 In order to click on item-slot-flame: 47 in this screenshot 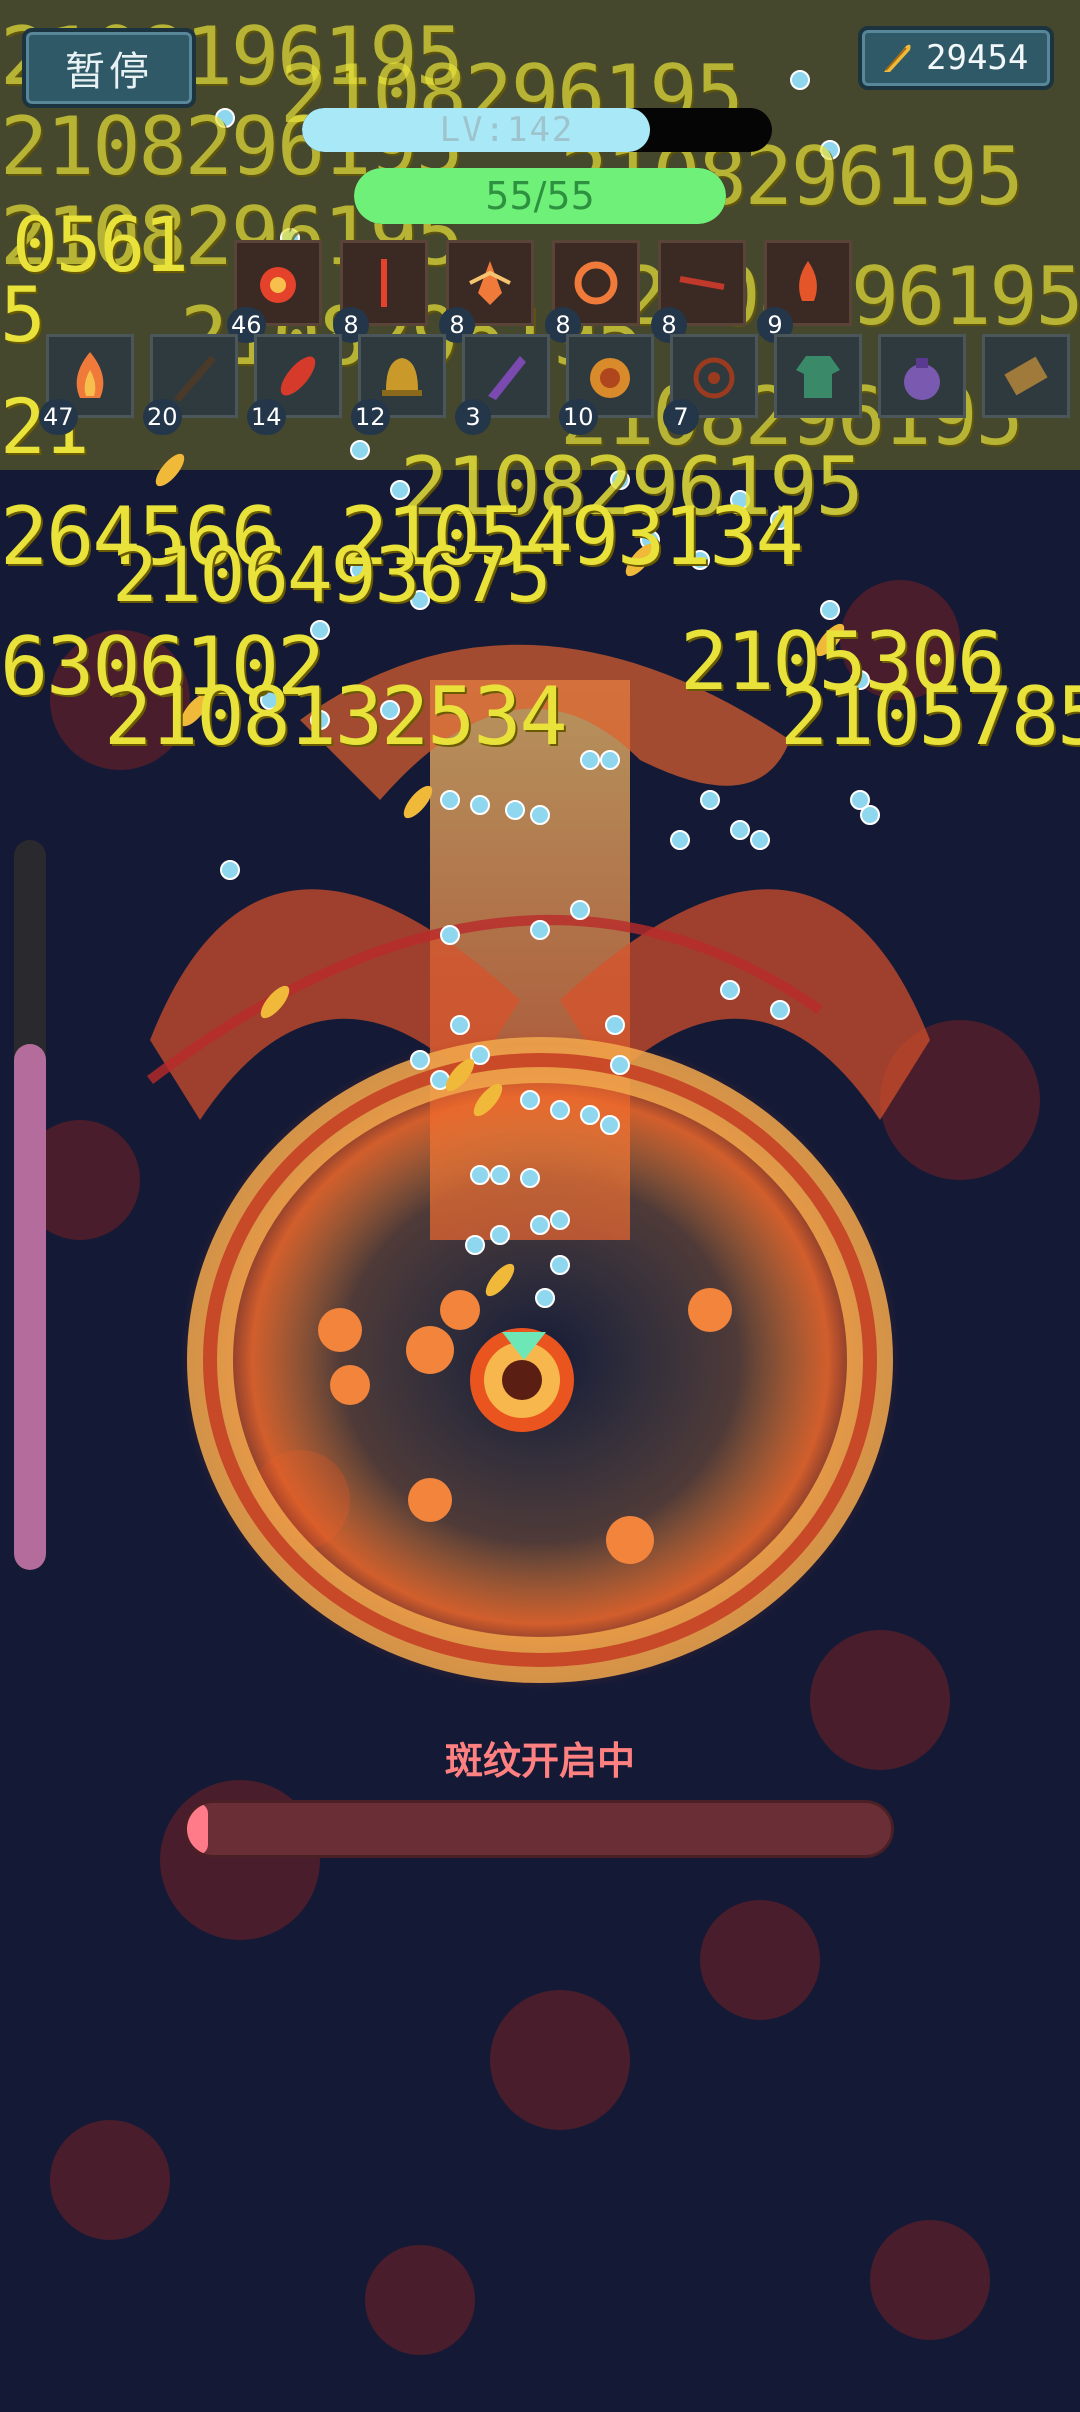, I will do `click(86, 384)`.